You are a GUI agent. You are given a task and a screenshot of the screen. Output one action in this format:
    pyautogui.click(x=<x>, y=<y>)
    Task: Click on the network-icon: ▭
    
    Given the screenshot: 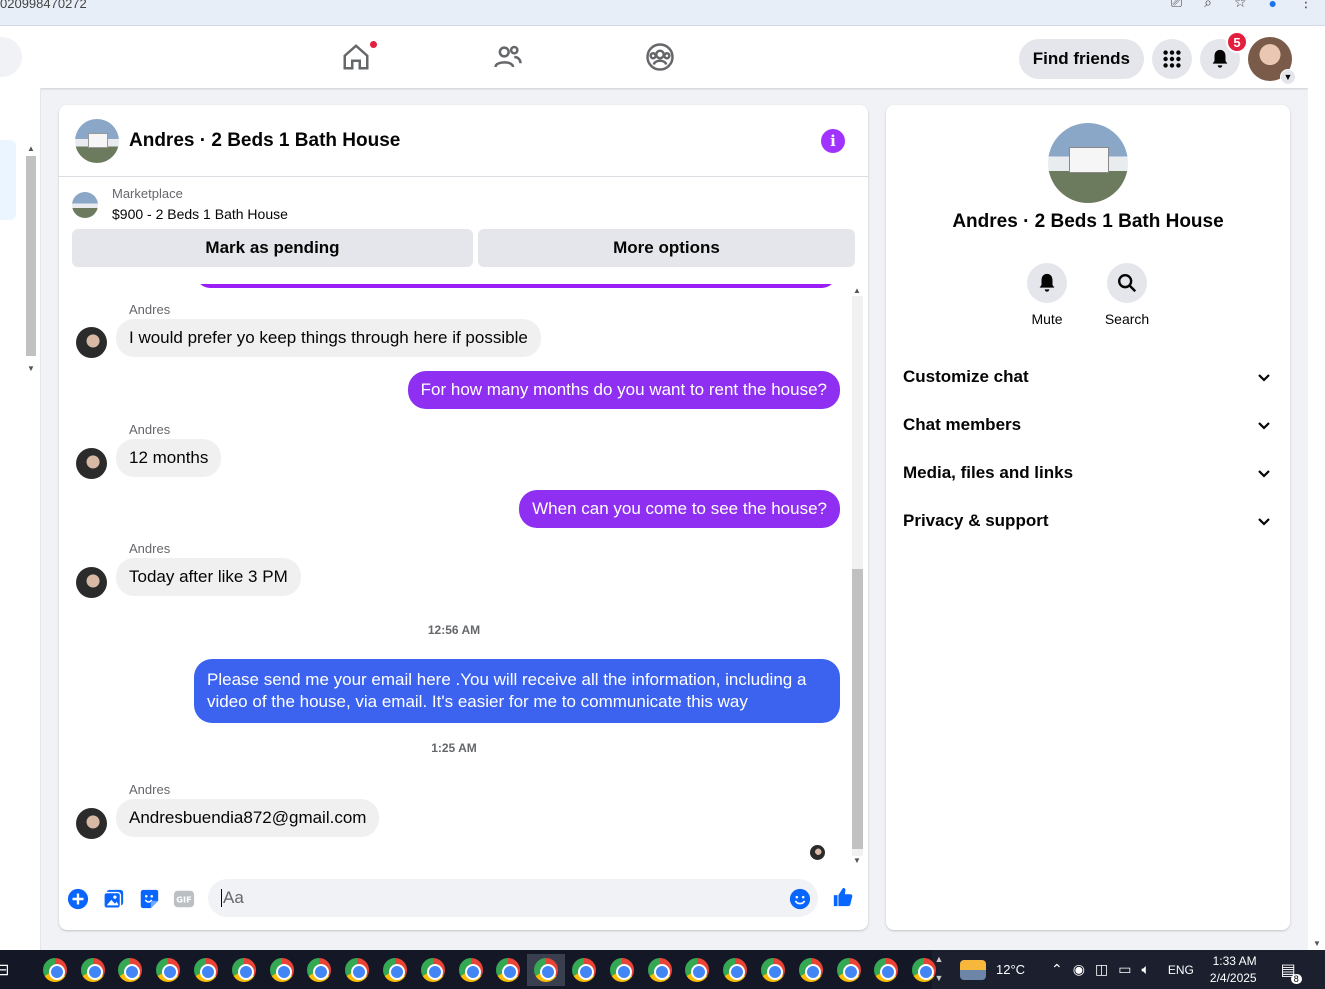 What is the action you would take?
    pyautogui.click(x=1124, y=969)
    